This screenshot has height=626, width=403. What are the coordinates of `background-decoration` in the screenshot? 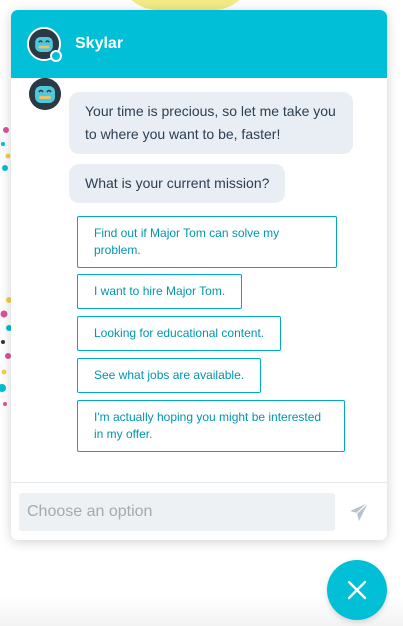 It's located at (185, 5).